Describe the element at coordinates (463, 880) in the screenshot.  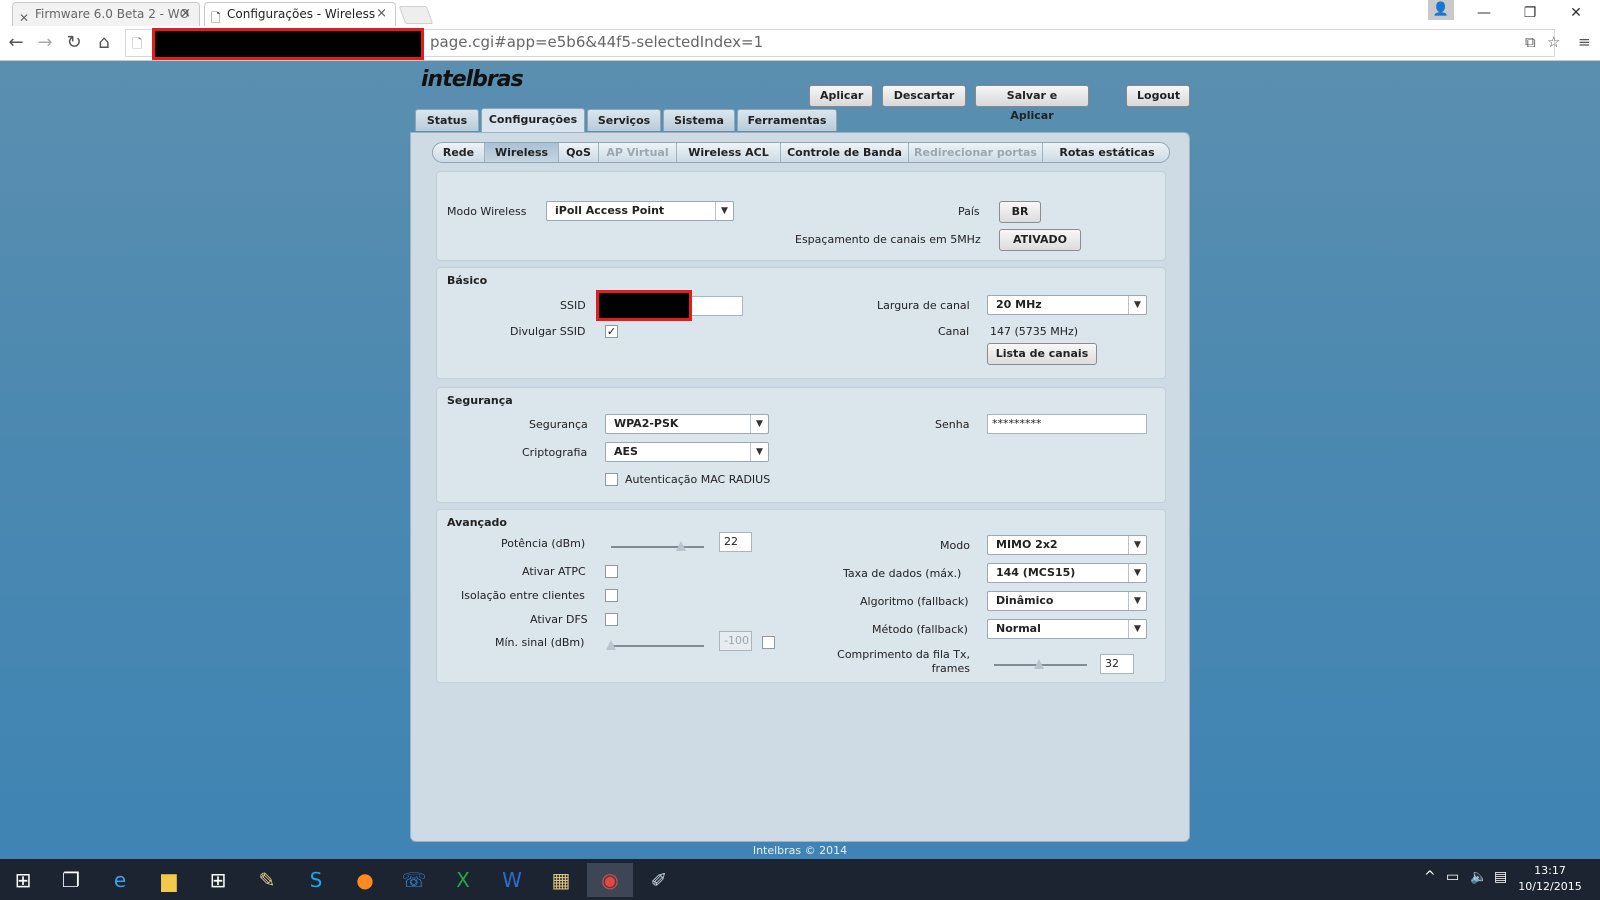
I see `excel-icon: X` at that location.